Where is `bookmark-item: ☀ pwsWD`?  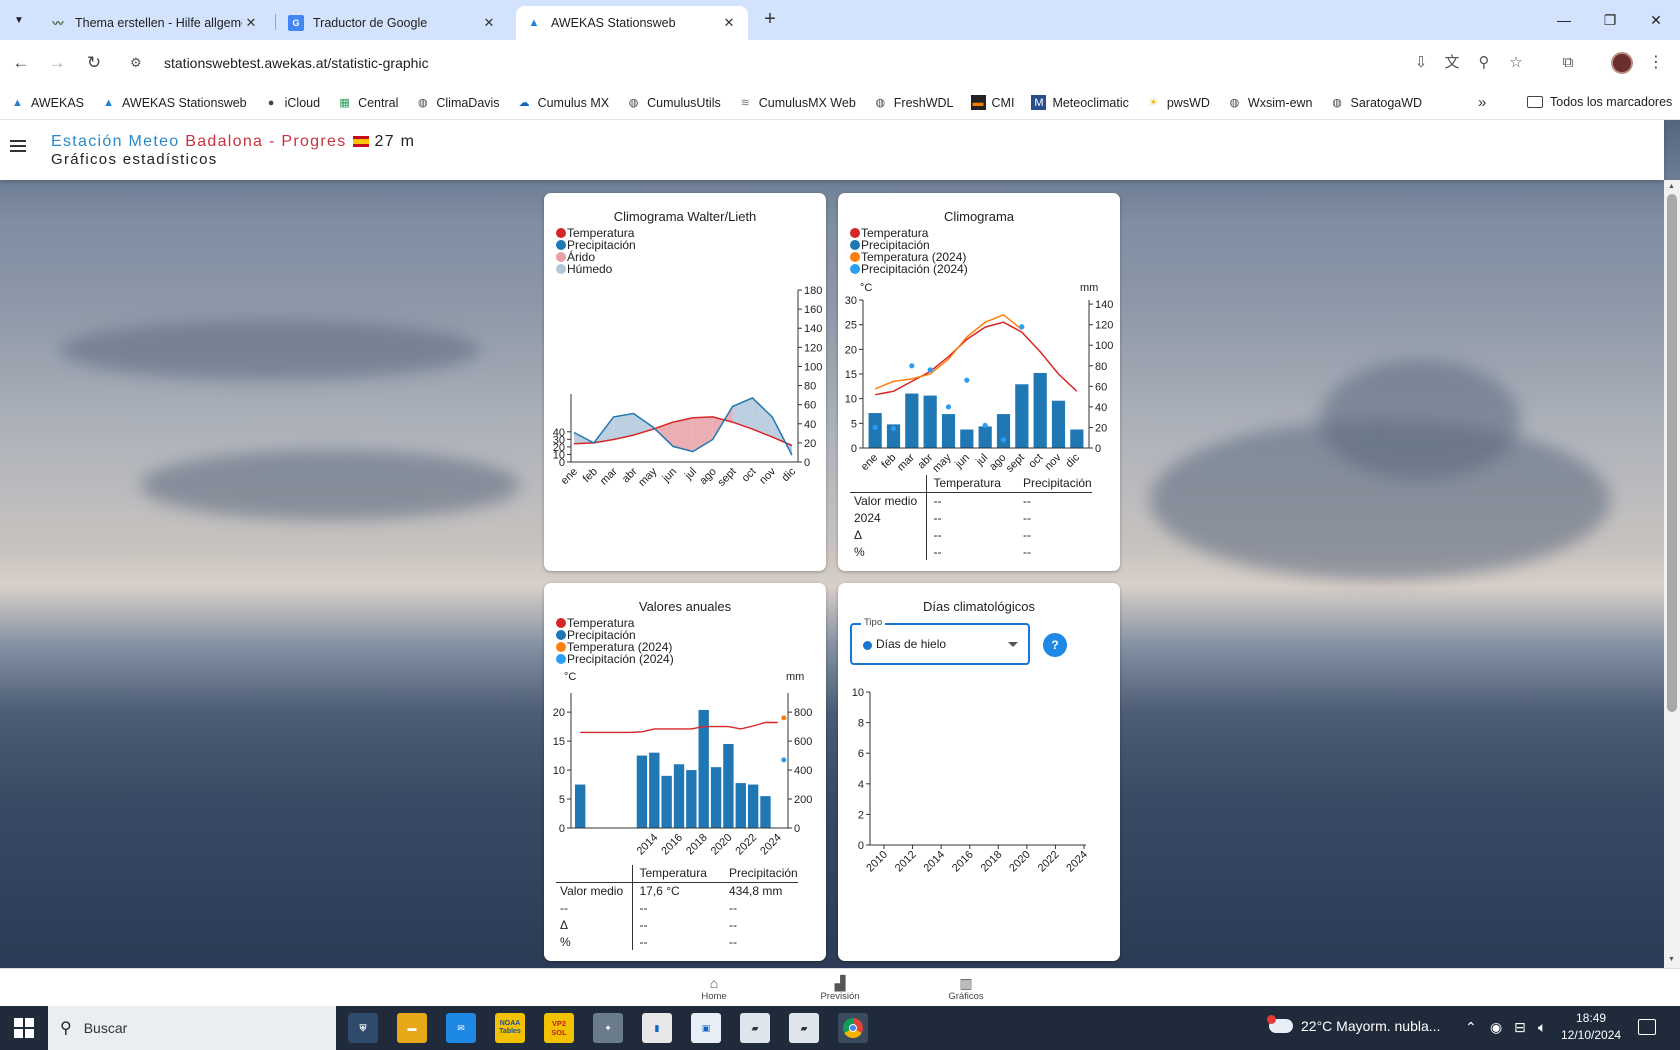 bookmark-item: ☀ pwsWD is located at coordinates (1178, 102).